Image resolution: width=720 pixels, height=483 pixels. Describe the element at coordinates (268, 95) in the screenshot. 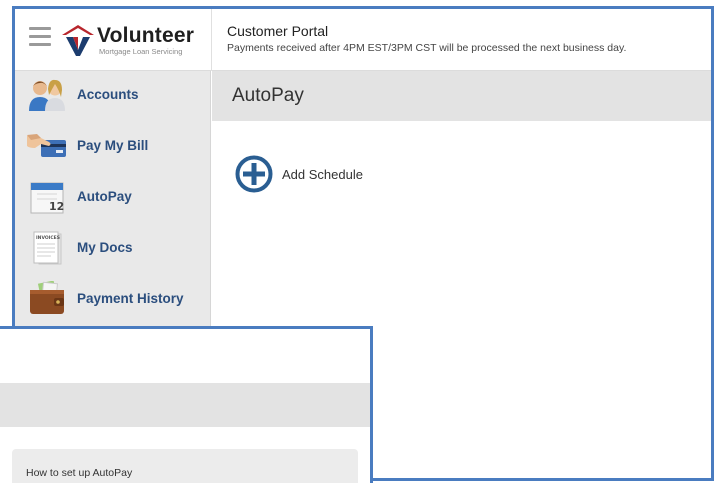

I see `page-title: AutoPay` at that location.